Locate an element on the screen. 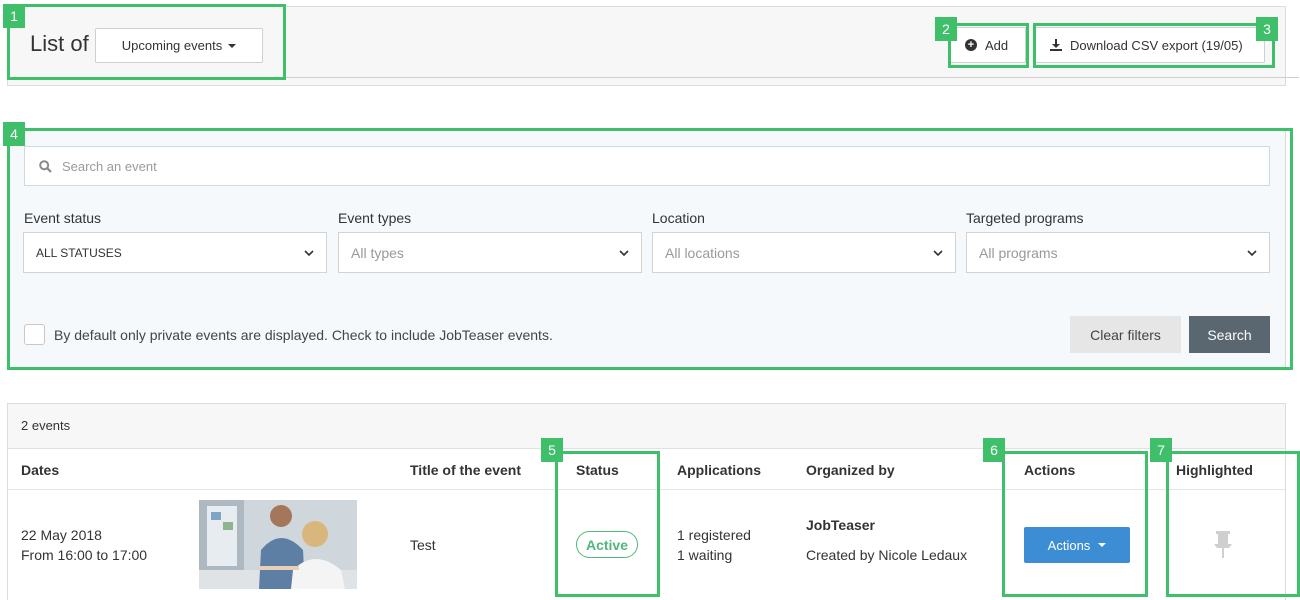 This screenshot has width=1300, height=600. download-csv-button: Download CSV export (19/05) is located at coordinates (1150, 45).